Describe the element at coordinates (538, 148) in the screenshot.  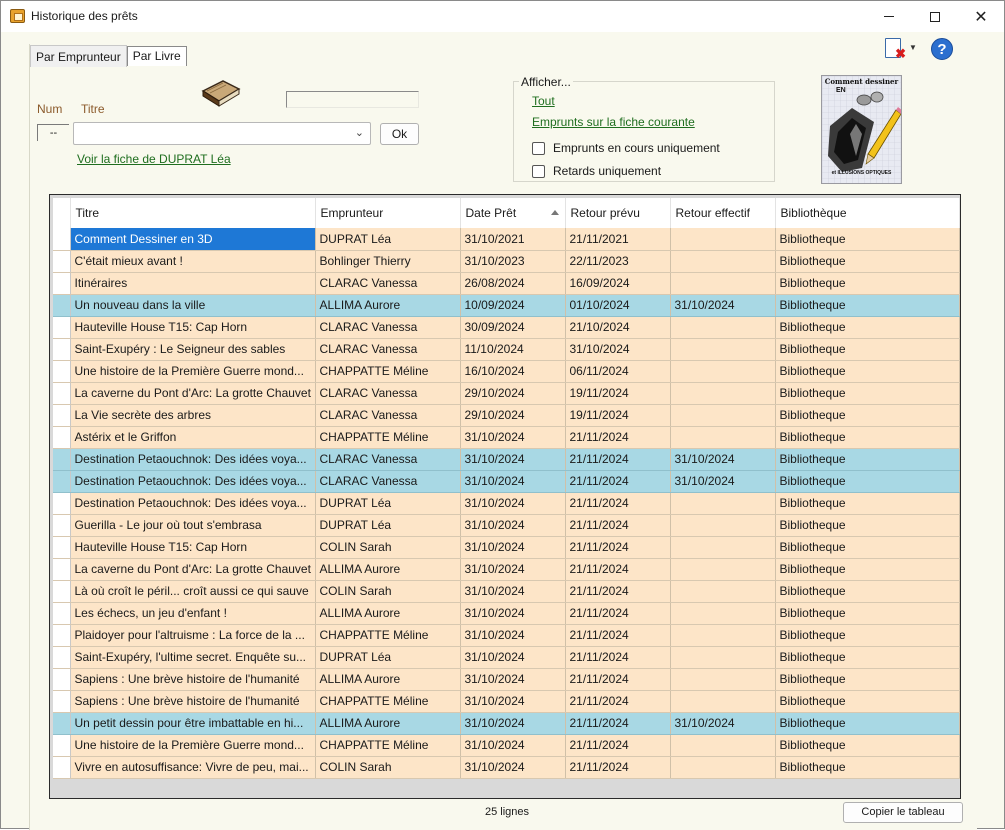
I see `en-cours-checkbox` at that location.